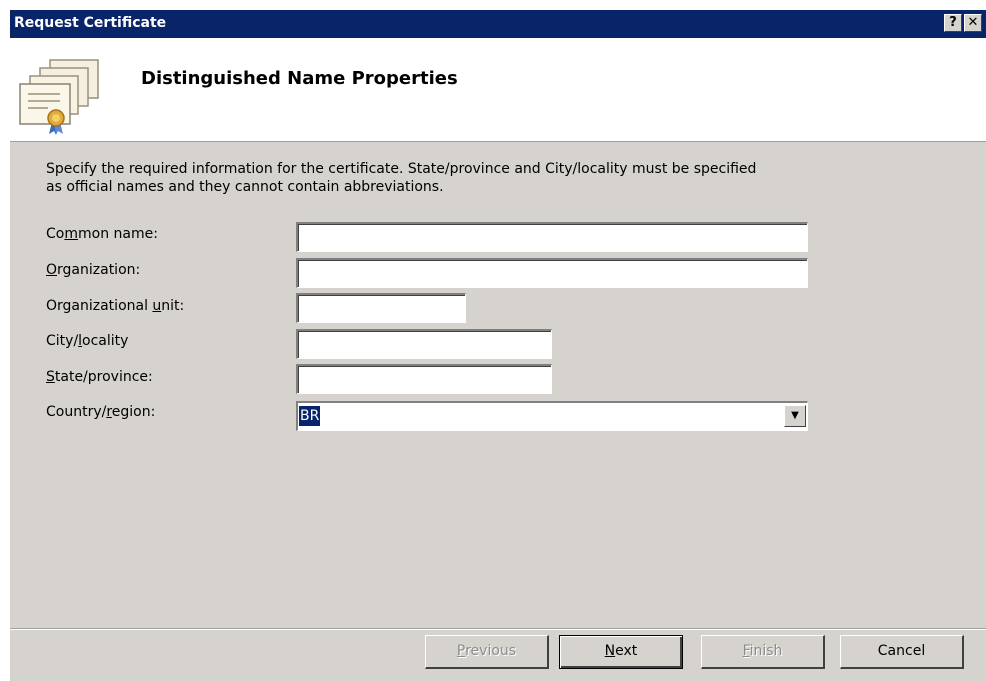 The height and width of the screenshot is (681, 986). I want to click on city-locality-input, so click(424, 344).